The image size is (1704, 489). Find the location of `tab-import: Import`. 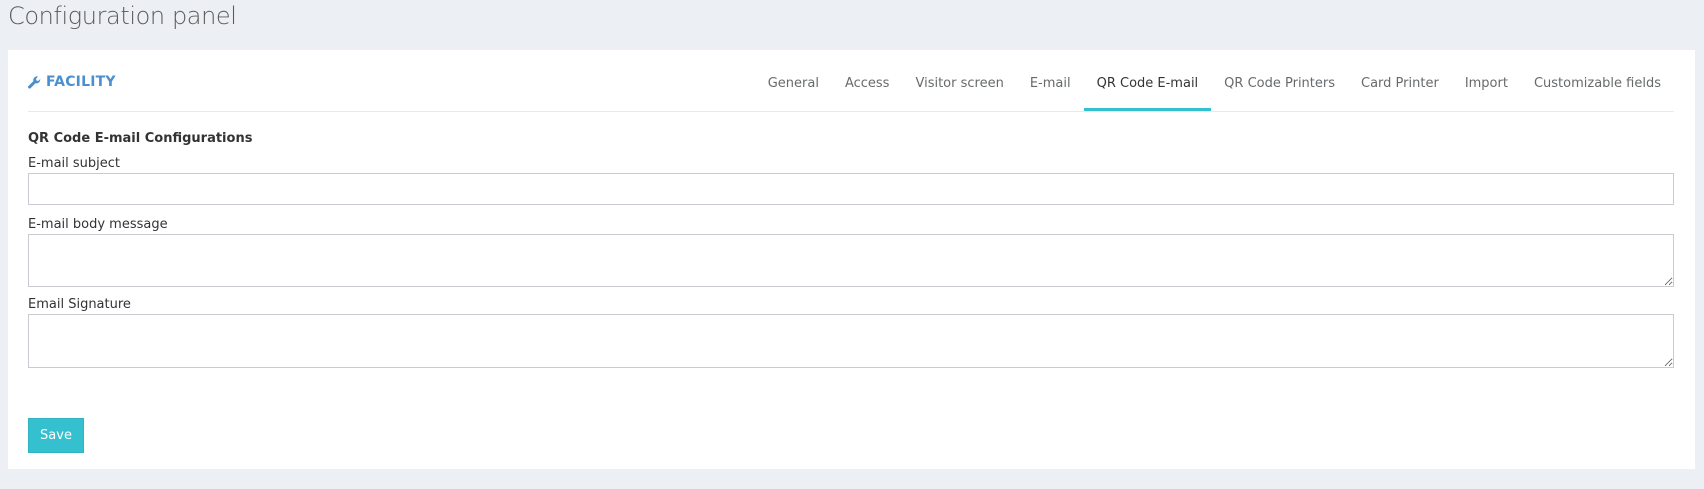

tab-import: Import is located at coordinates (1486, 80).